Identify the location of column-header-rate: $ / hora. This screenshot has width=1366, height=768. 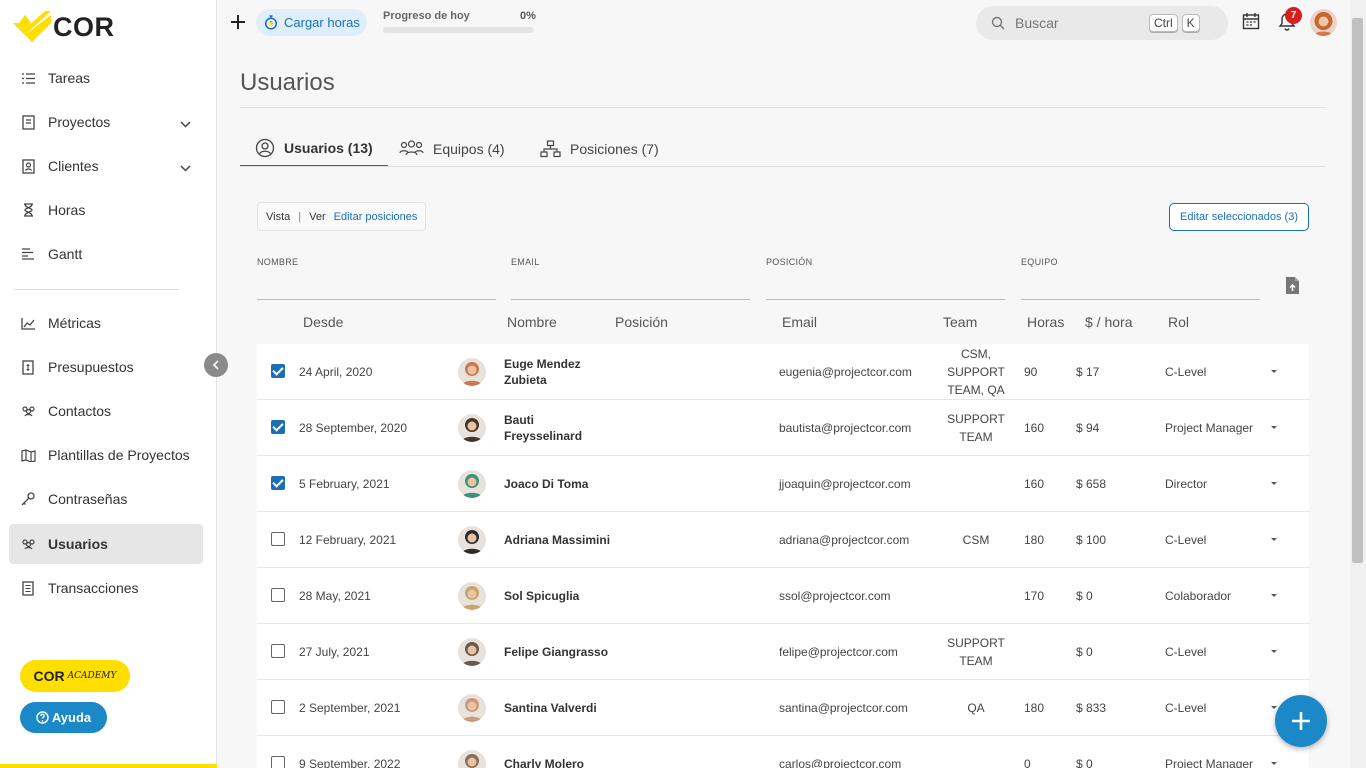
(1108, 322).